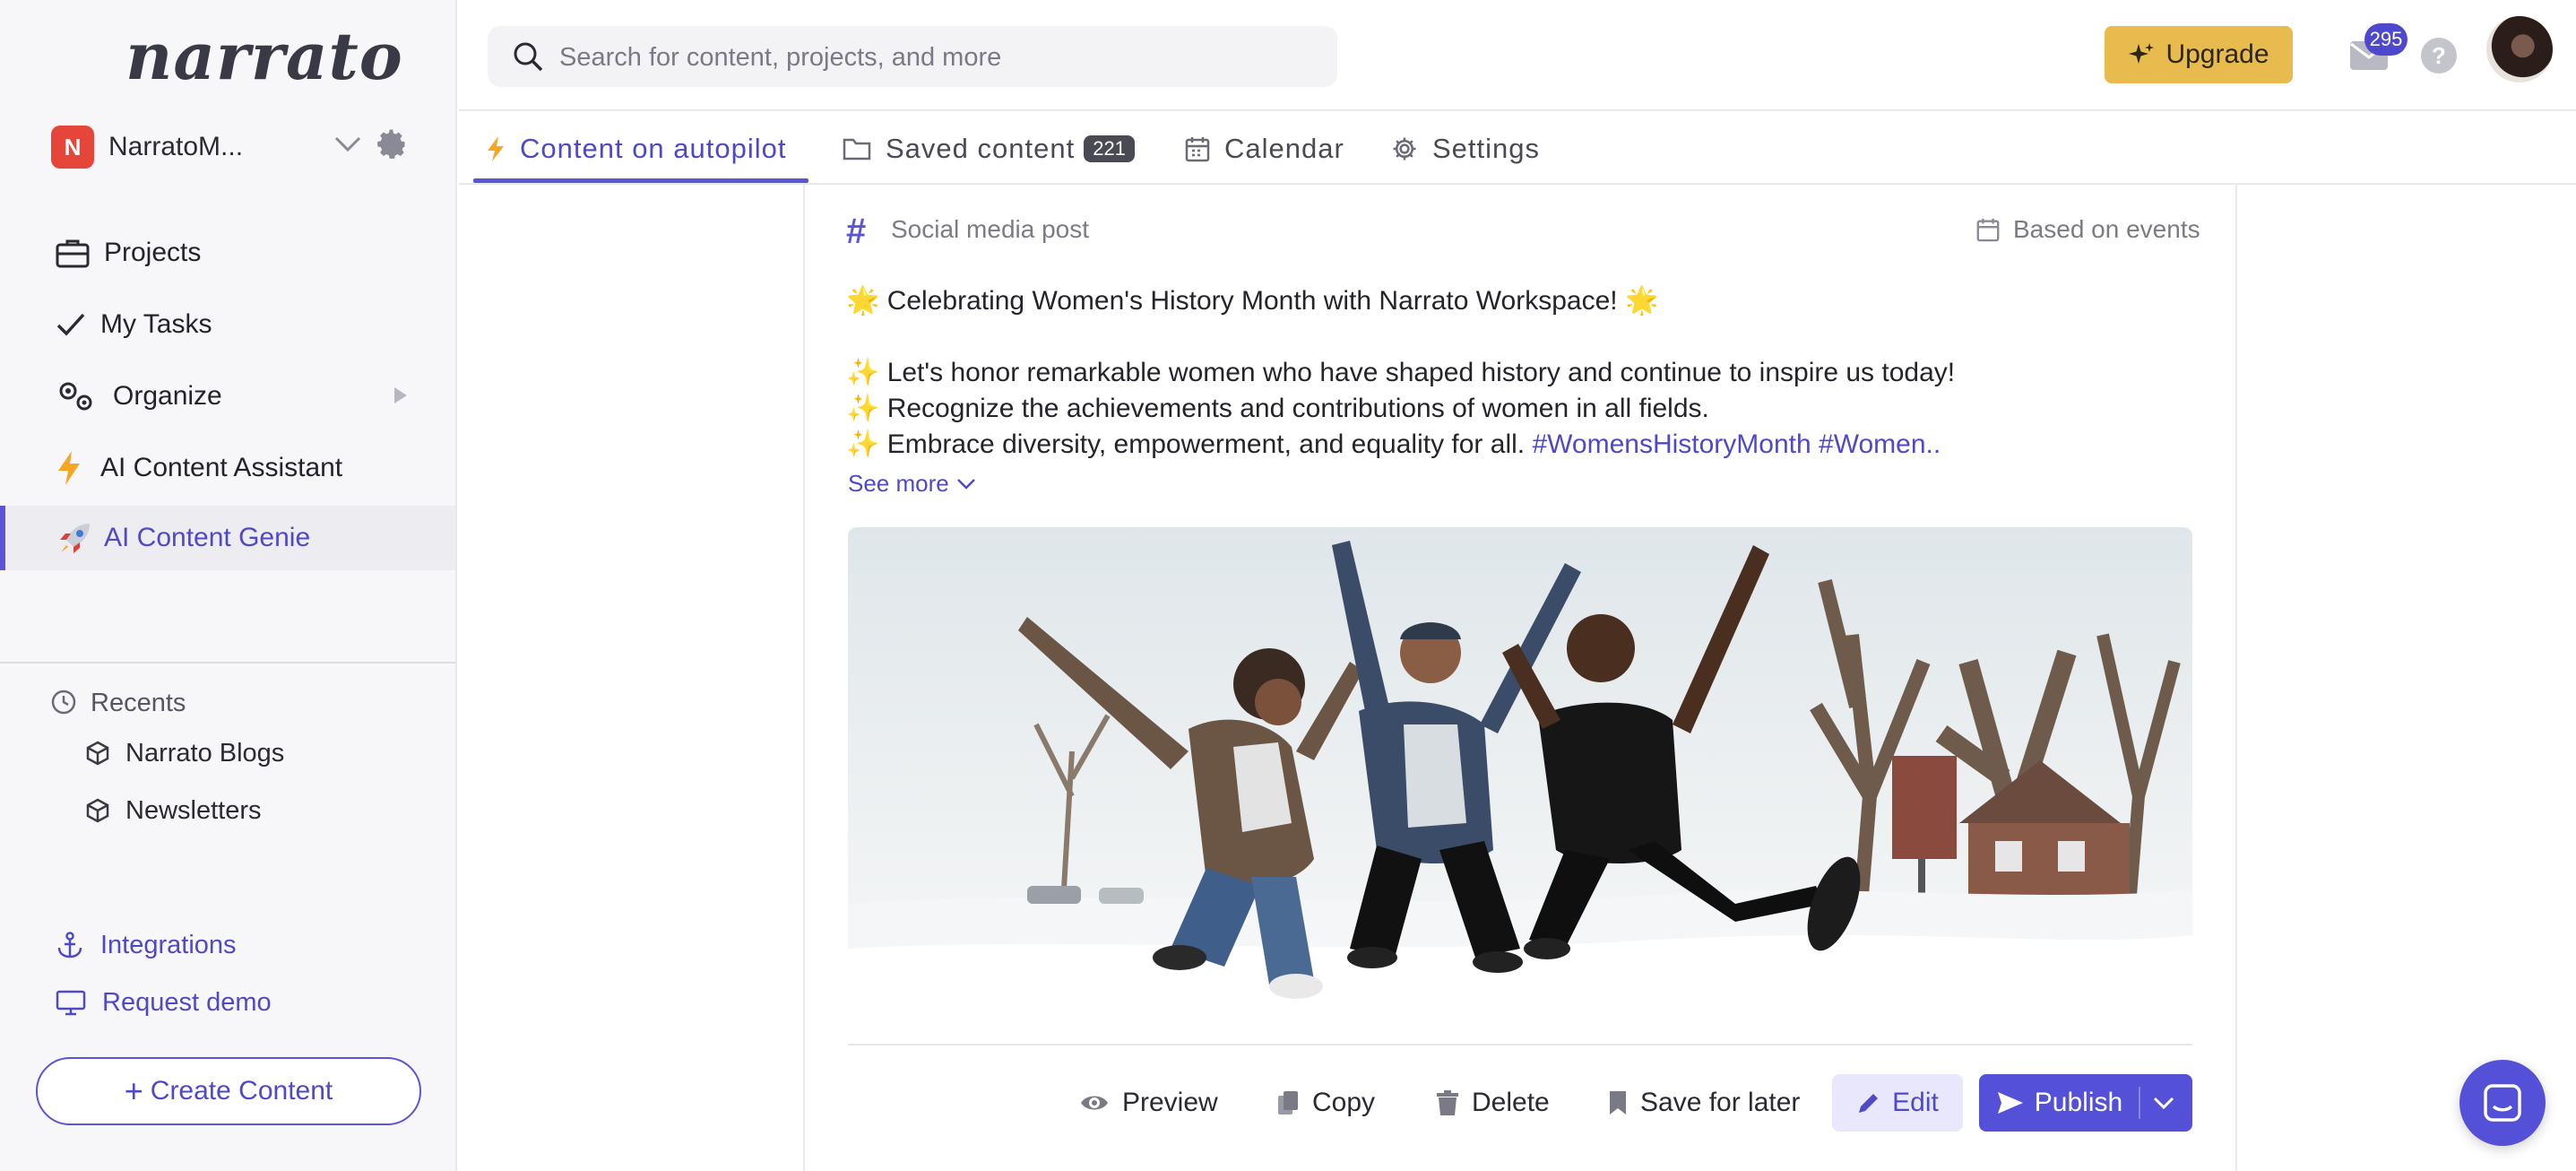 This screenshot has width=2576, height=1171. What do you see at coordinates (1720, 1102) in the screenshot?
I see `save-for-later-label: Save for later` at bounding box center [1720, 1102].